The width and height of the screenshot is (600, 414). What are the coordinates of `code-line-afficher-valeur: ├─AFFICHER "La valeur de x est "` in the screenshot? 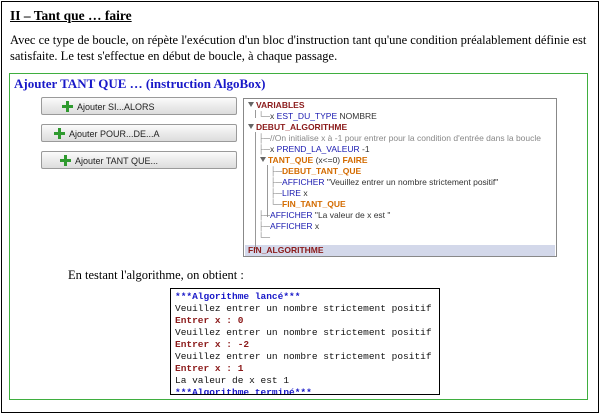 It's located at (324, 215).